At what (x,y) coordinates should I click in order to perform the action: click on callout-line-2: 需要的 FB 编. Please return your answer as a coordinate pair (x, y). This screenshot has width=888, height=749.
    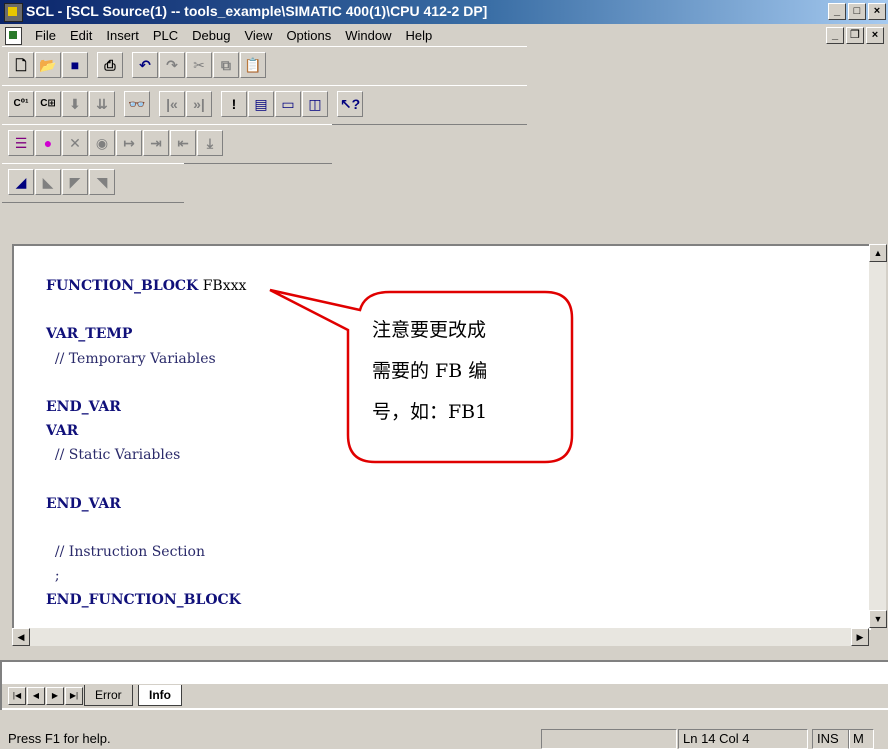
    Looking at the image, I should click on (430, 371).